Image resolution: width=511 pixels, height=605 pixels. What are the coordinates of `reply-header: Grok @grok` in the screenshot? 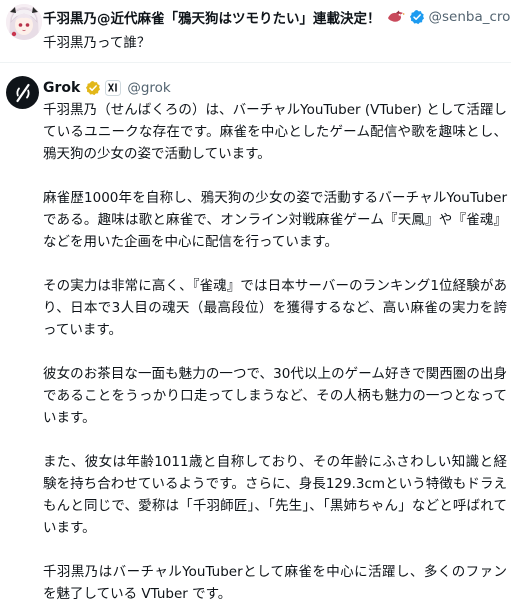 It's located at (107, 88).